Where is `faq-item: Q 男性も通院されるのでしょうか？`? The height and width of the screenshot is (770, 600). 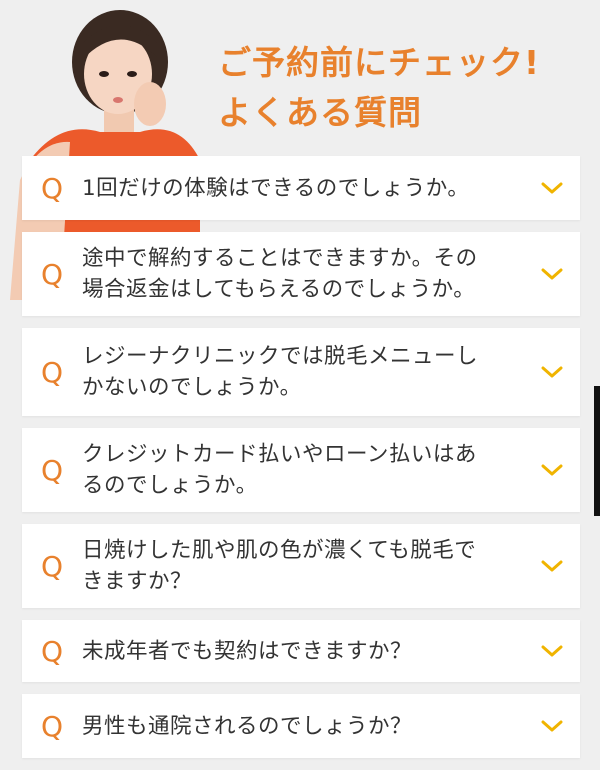
faq-item: Q 男性も通院されるのでしょうか？ is located at coordinates (301, 726).